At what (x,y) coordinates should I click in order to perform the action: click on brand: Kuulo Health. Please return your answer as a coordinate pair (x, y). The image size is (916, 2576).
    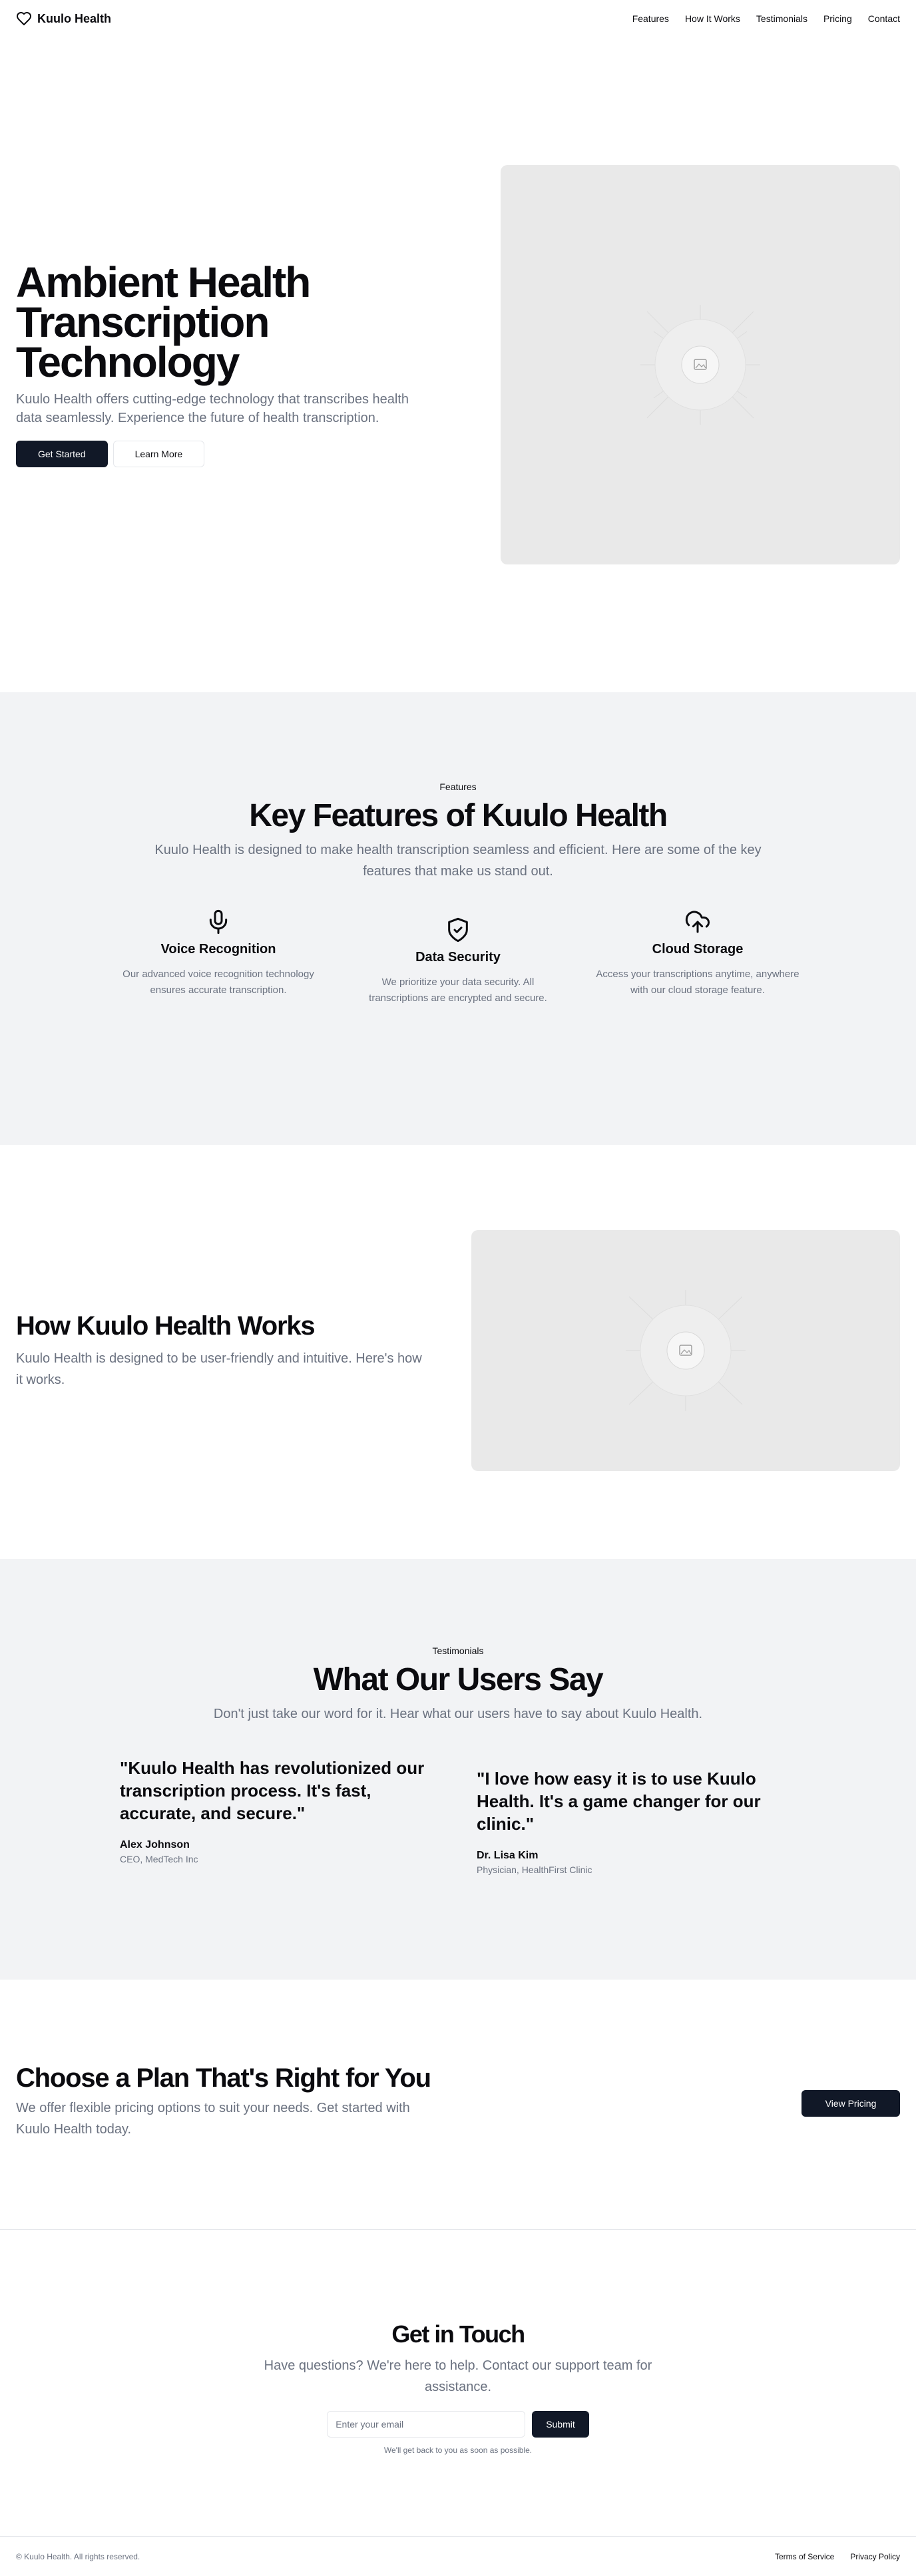
    Looking at the image, I should click on (63, 19).